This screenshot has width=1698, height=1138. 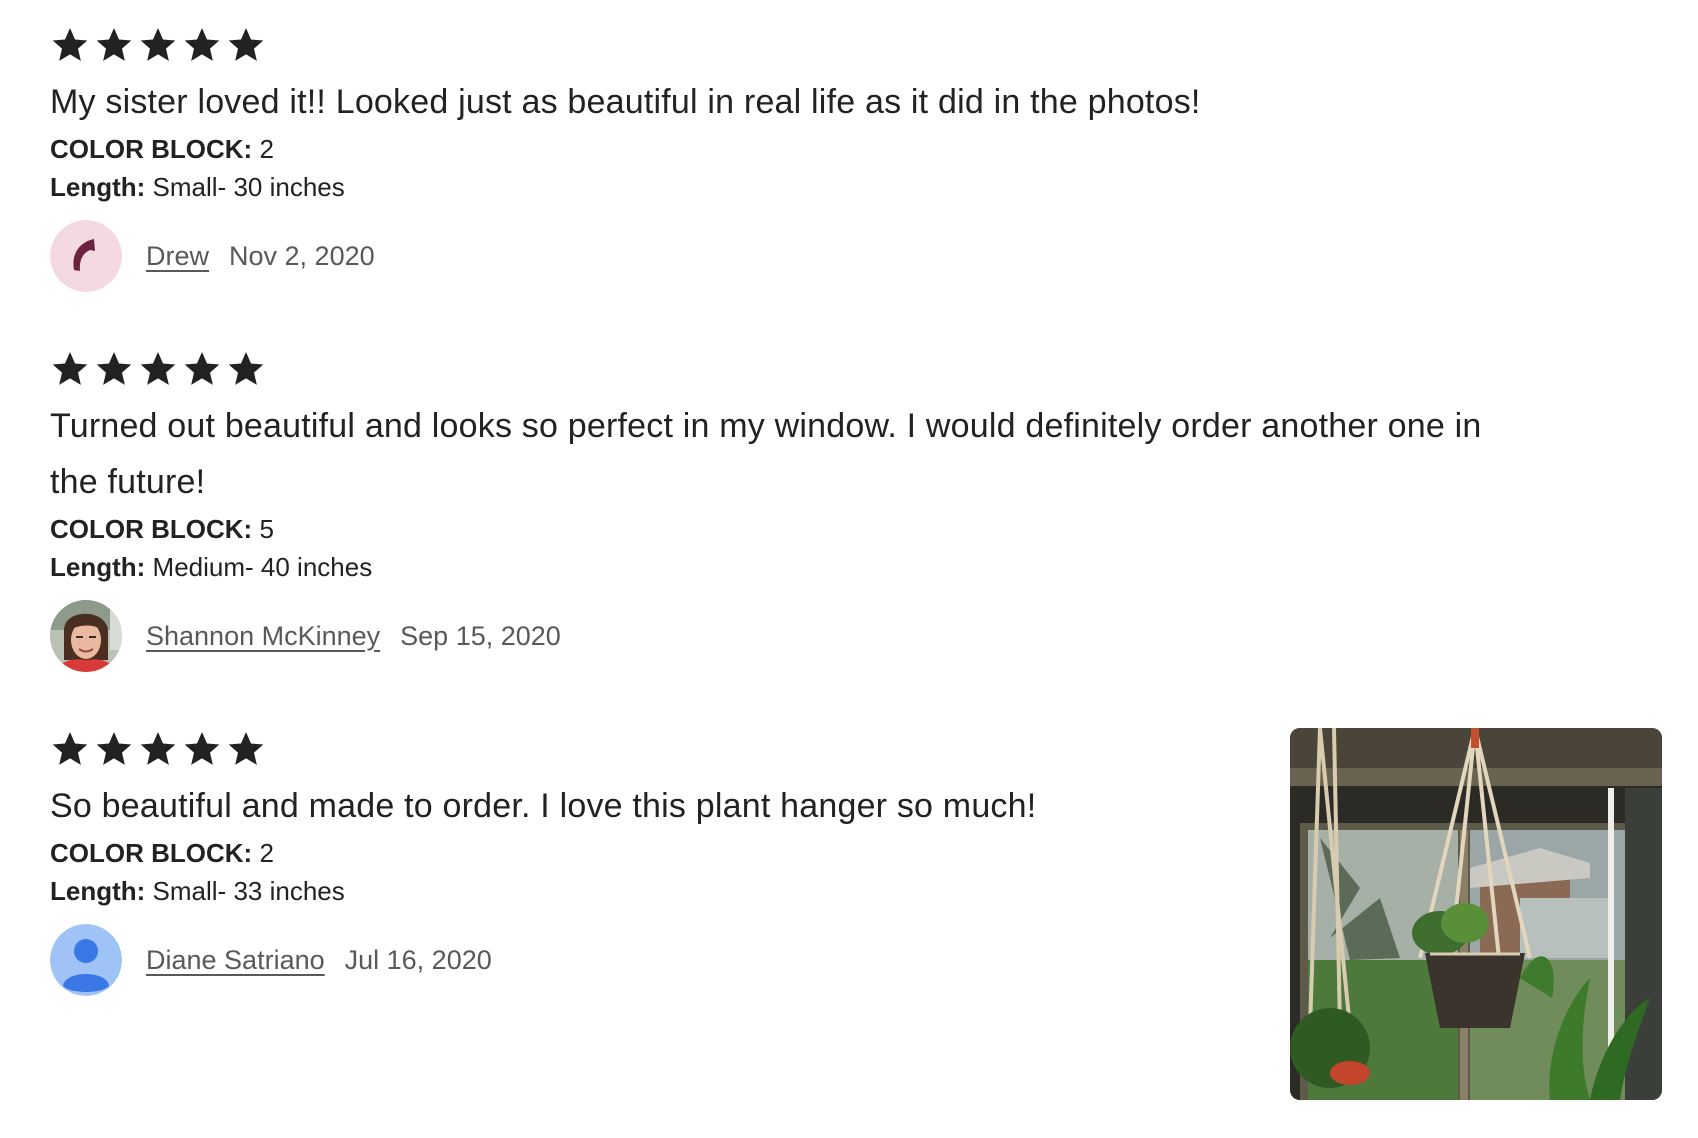 I want to click on review-date: Jul 16, 2020, so click(x=418, y=959).